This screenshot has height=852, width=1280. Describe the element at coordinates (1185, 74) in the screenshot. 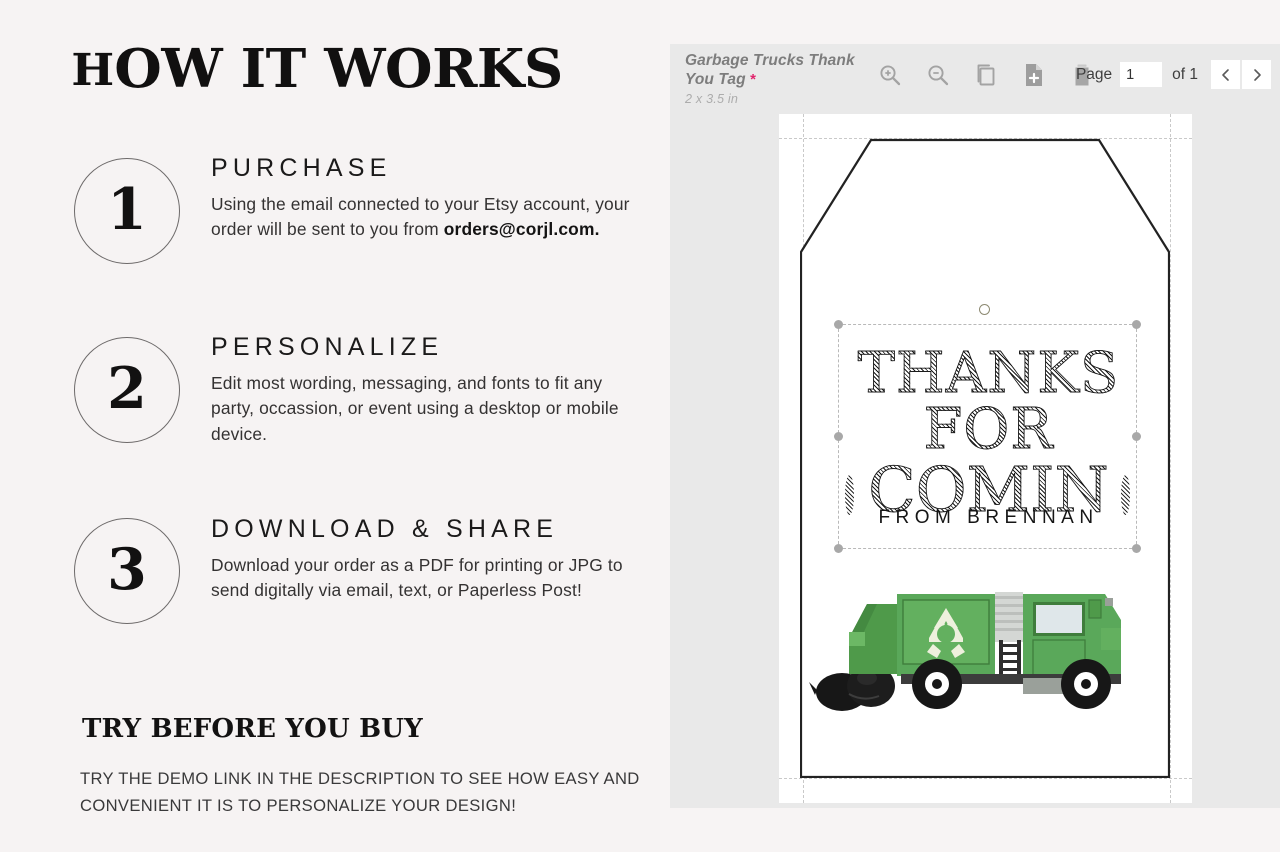

I see `page-total-label: of 1` at that location.